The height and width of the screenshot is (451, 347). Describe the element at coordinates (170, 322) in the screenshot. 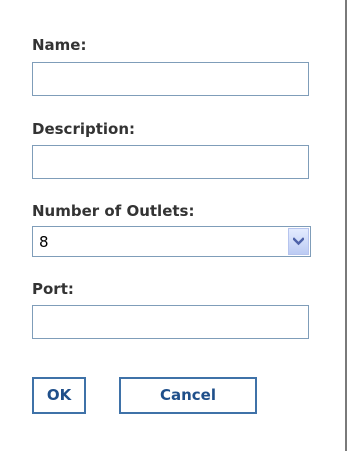

I see `port-input` at that location.